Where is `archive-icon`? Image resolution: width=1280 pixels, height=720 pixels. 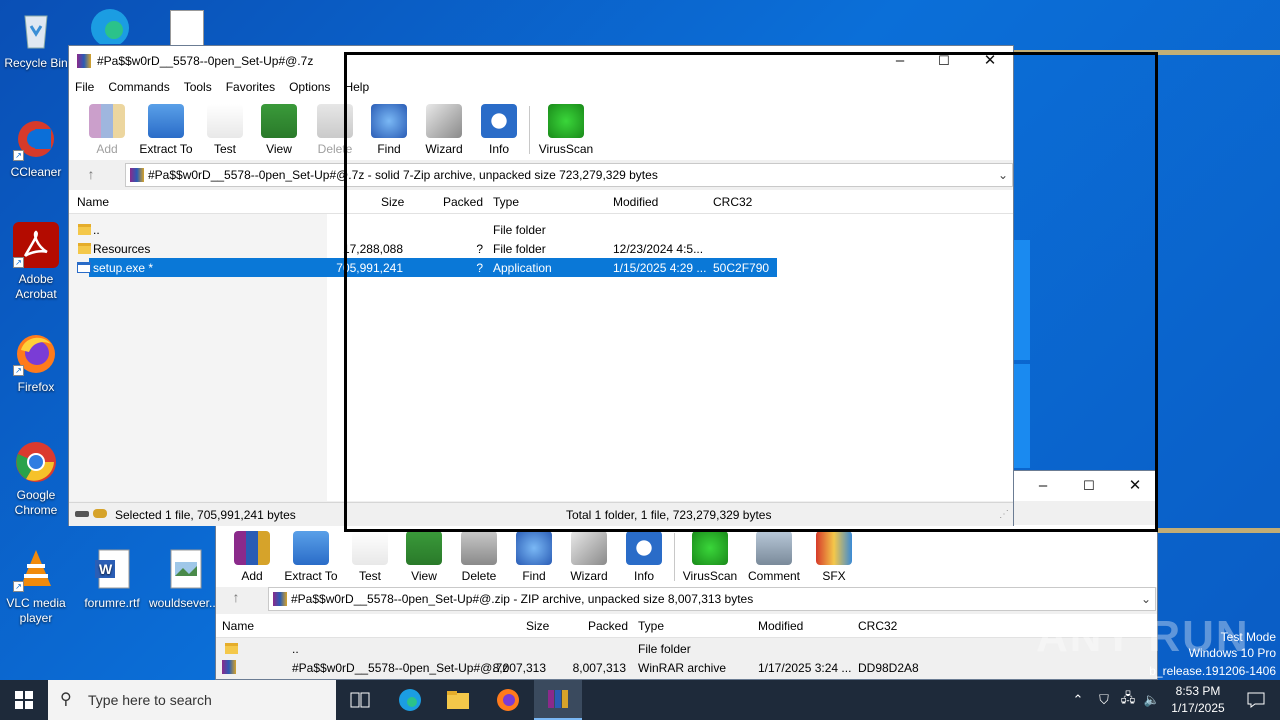
archive-icon is located at coordinates (137, 175).